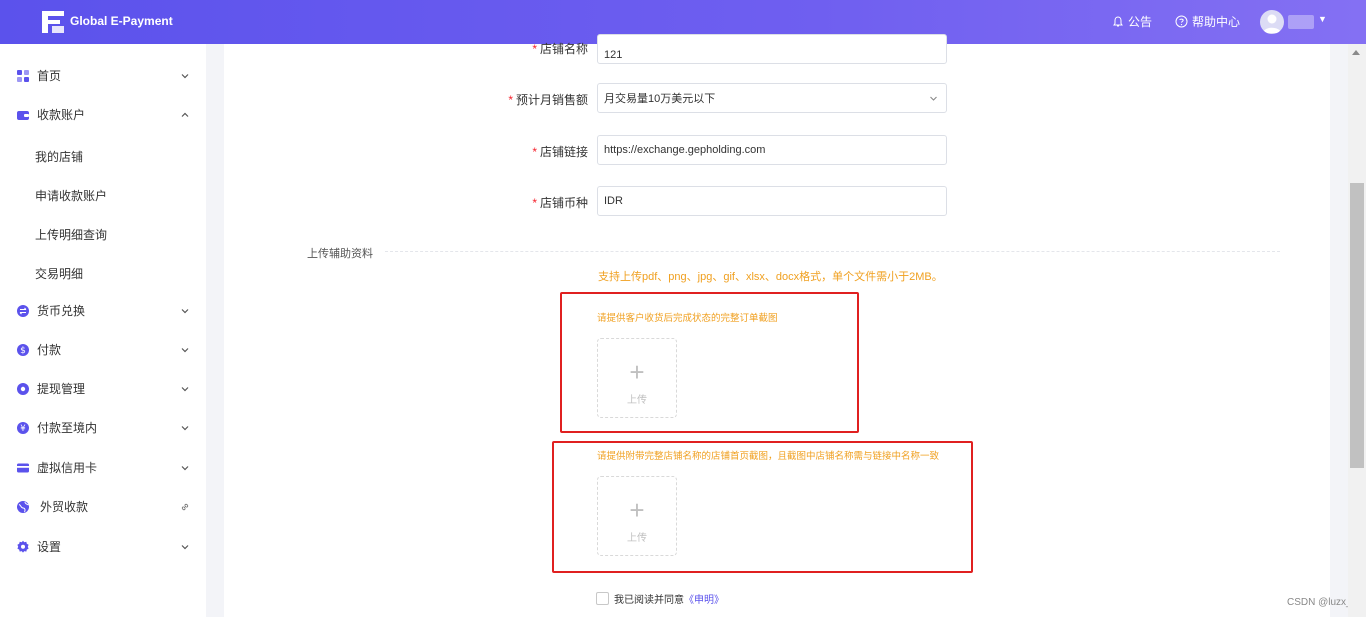 This screenshot has width=1366, height=617. I want to click on agreement-text: 我已阅读并同意, so click(649, 600).